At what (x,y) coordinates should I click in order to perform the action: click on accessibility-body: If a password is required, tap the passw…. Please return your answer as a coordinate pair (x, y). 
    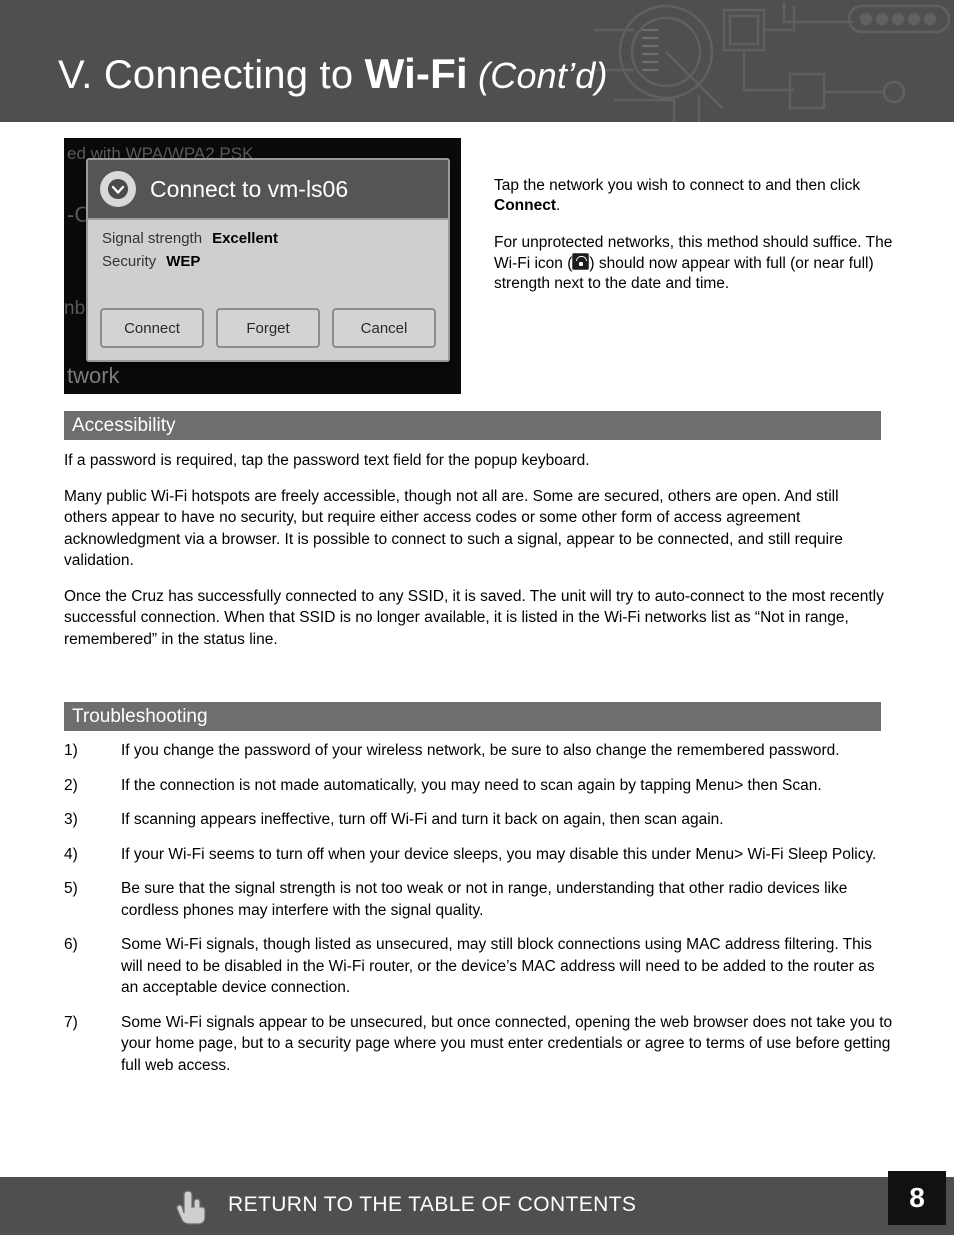
    Looking at the image, I should click on (474, 557).